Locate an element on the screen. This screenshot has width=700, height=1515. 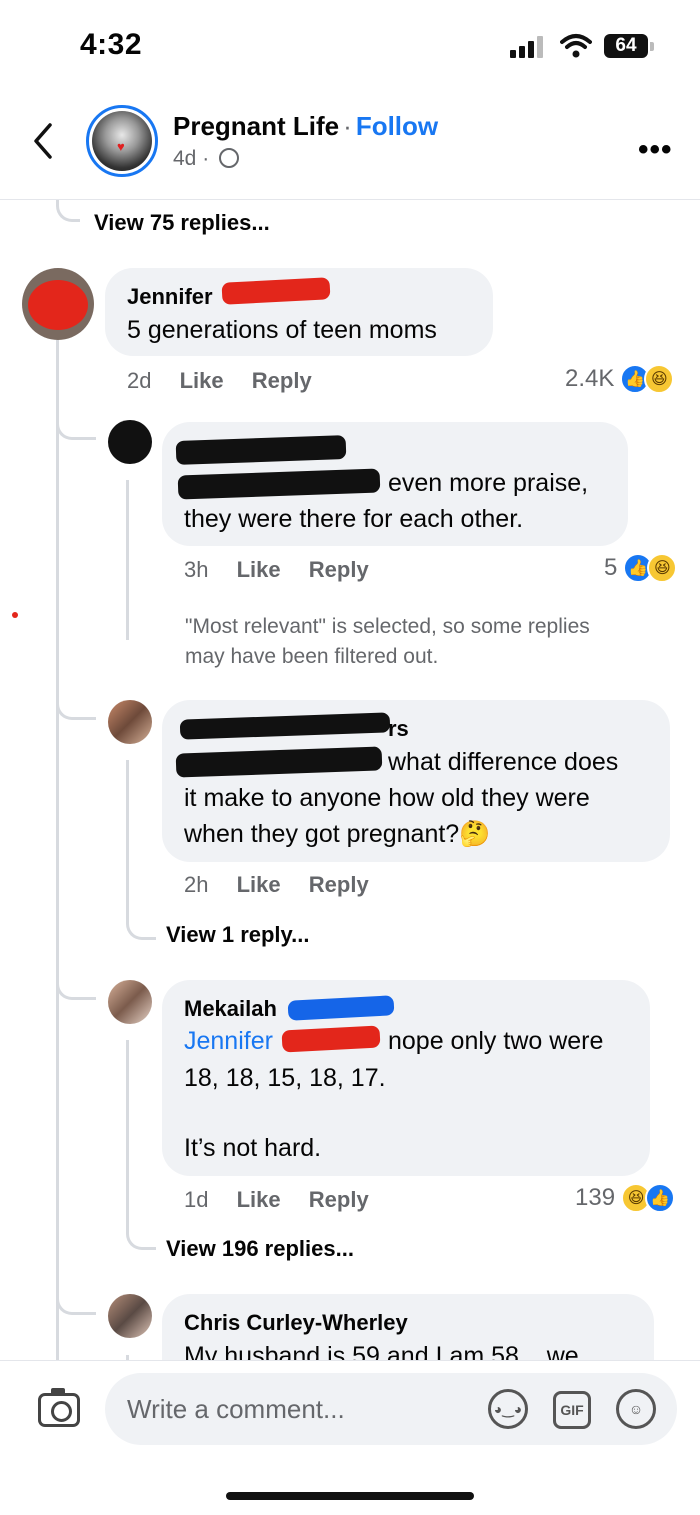
follow-button: Follow is located at coordinates (397, 126).